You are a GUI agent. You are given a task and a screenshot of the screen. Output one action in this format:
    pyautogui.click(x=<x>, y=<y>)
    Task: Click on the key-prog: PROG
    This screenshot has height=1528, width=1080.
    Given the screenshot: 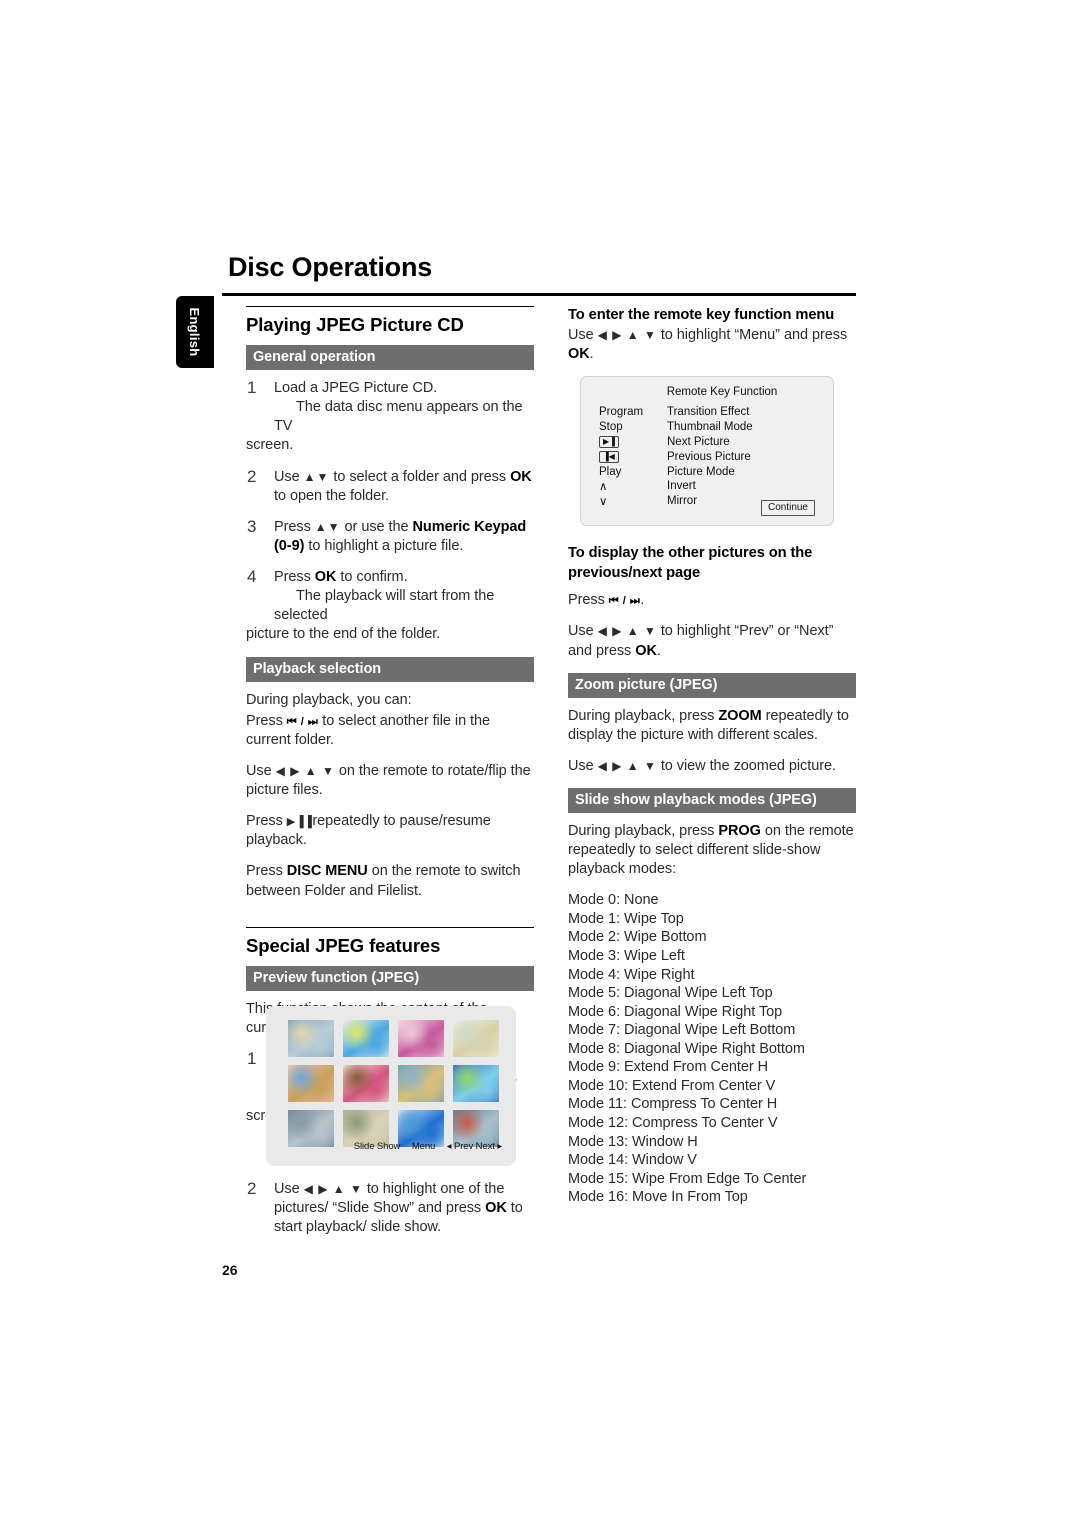 What is the action you would take?
    pyautogui.click(x=739, y=831)
    